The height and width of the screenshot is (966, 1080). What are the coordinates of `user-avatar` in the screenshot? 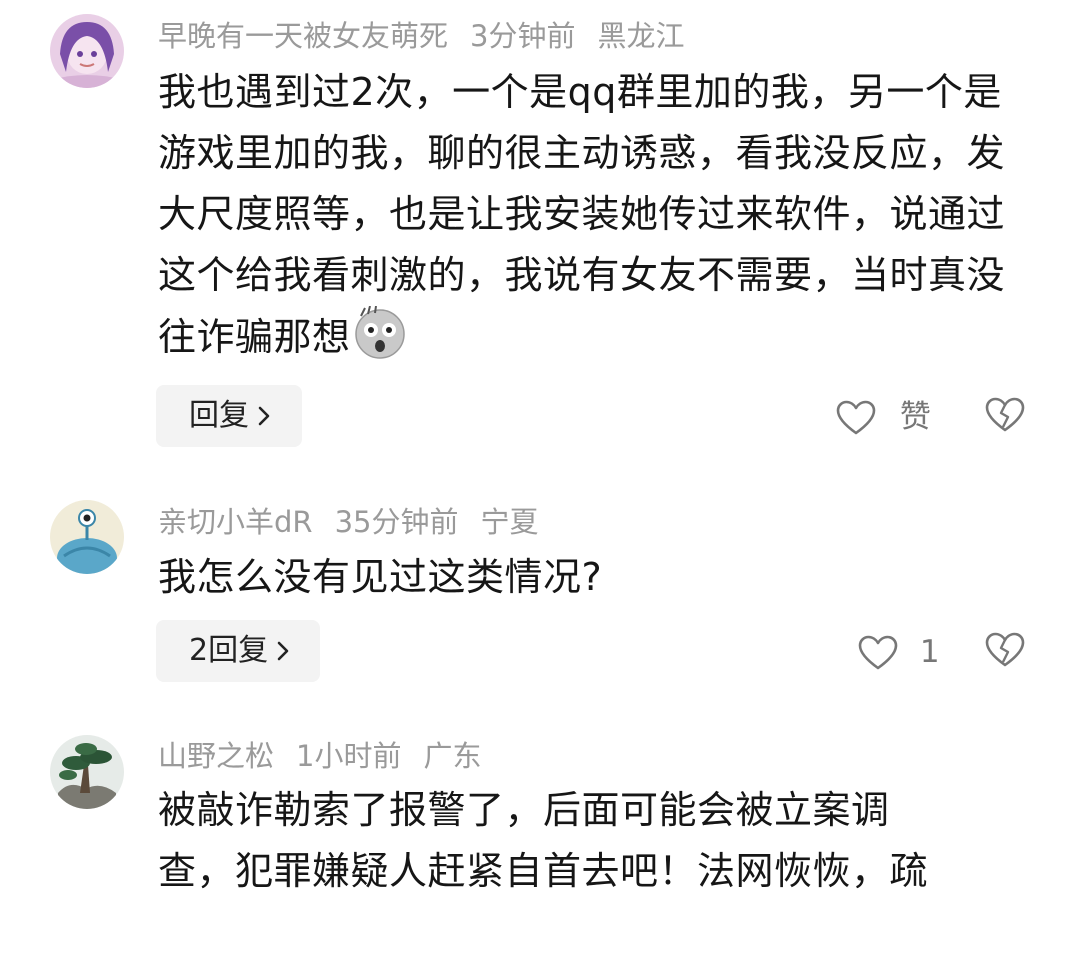 It's located at (87, 772).